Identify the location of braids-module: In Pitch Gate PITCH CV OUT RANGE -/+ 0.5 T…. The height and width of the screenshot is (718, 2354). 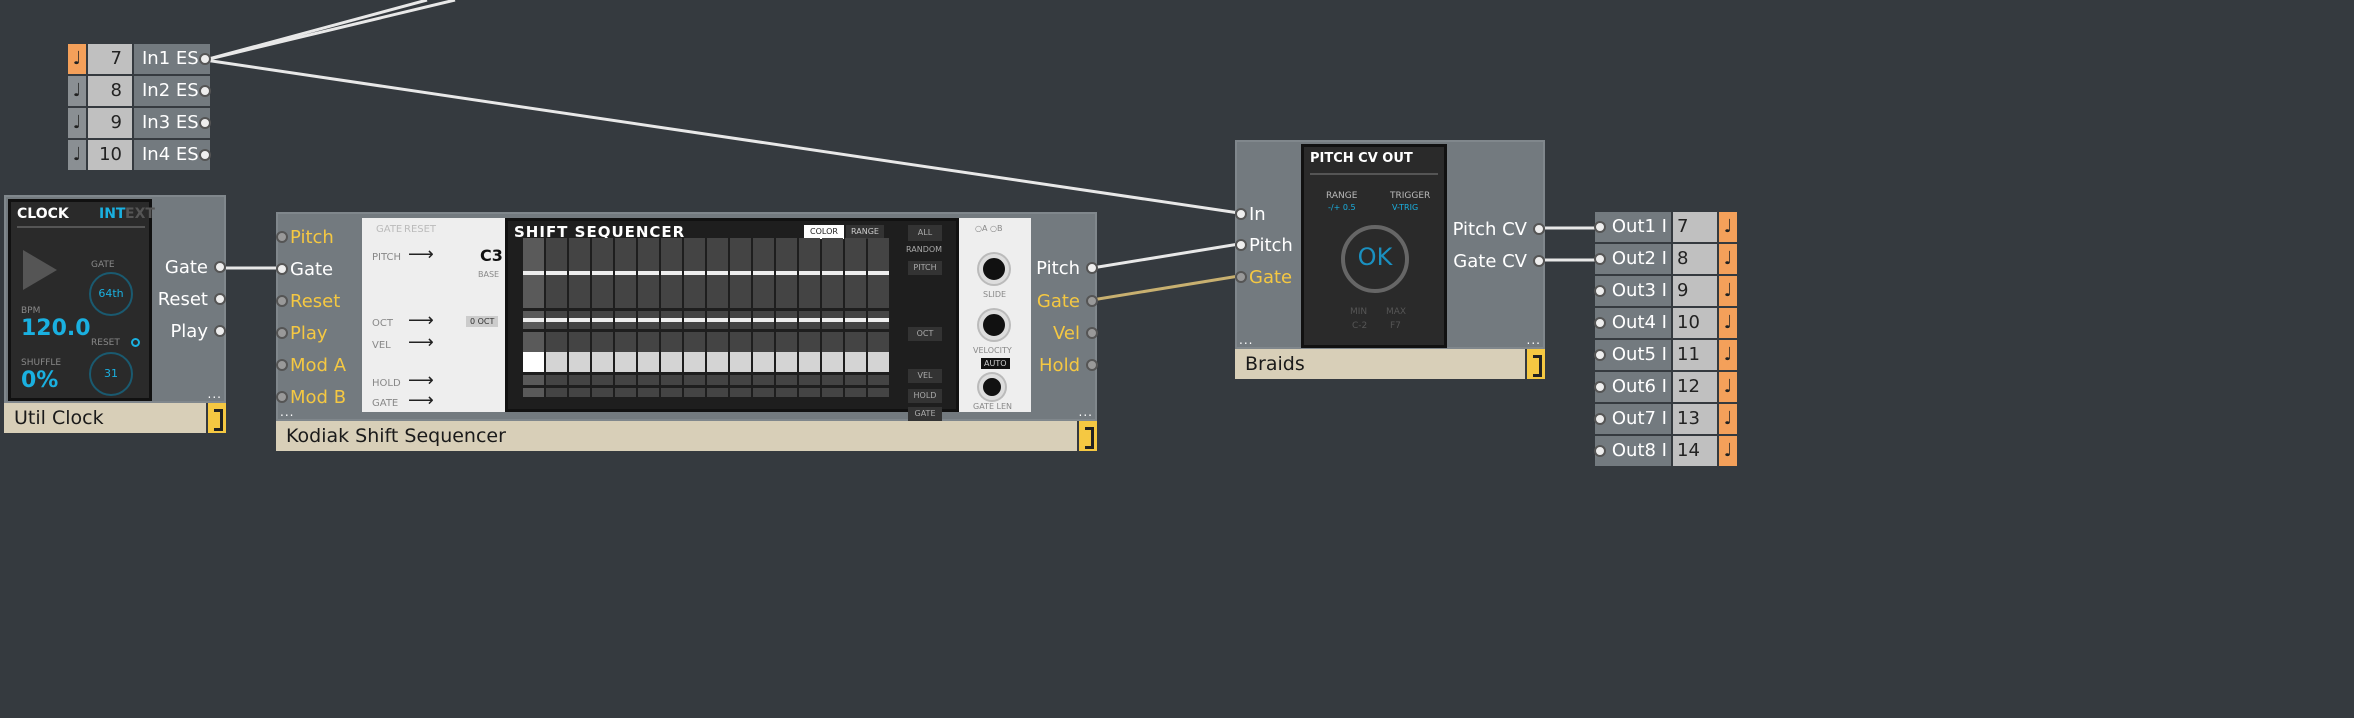
(1390, 244).